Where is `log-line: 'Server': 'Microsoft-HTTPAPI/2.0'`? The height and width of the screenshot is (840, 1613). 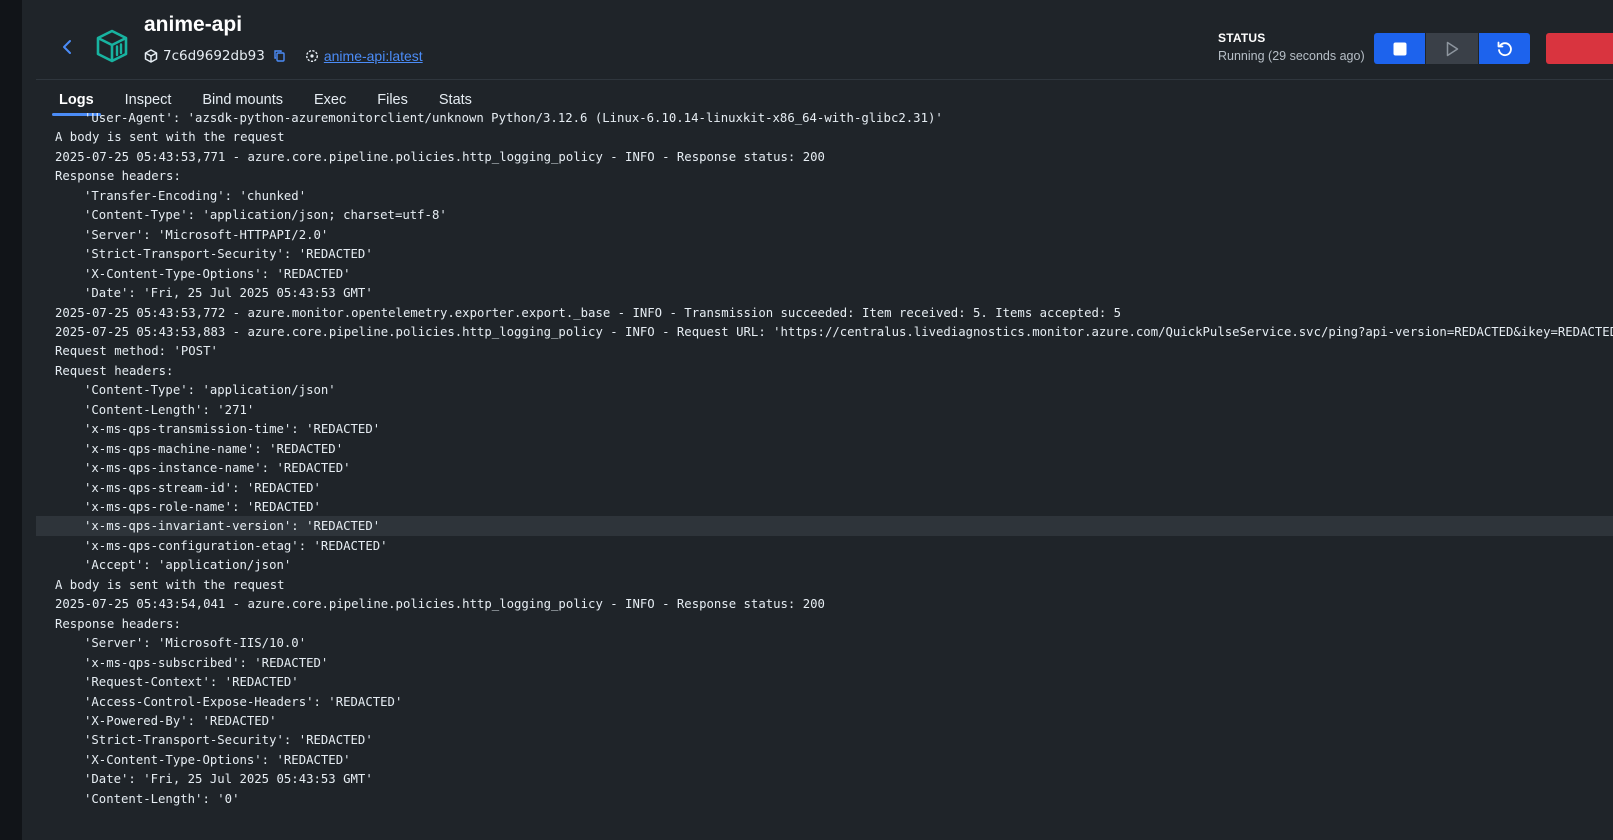 log-line: 'Server': 'Microsoft-HTTPAPI/2.0' is located at coordinates (206, 234).